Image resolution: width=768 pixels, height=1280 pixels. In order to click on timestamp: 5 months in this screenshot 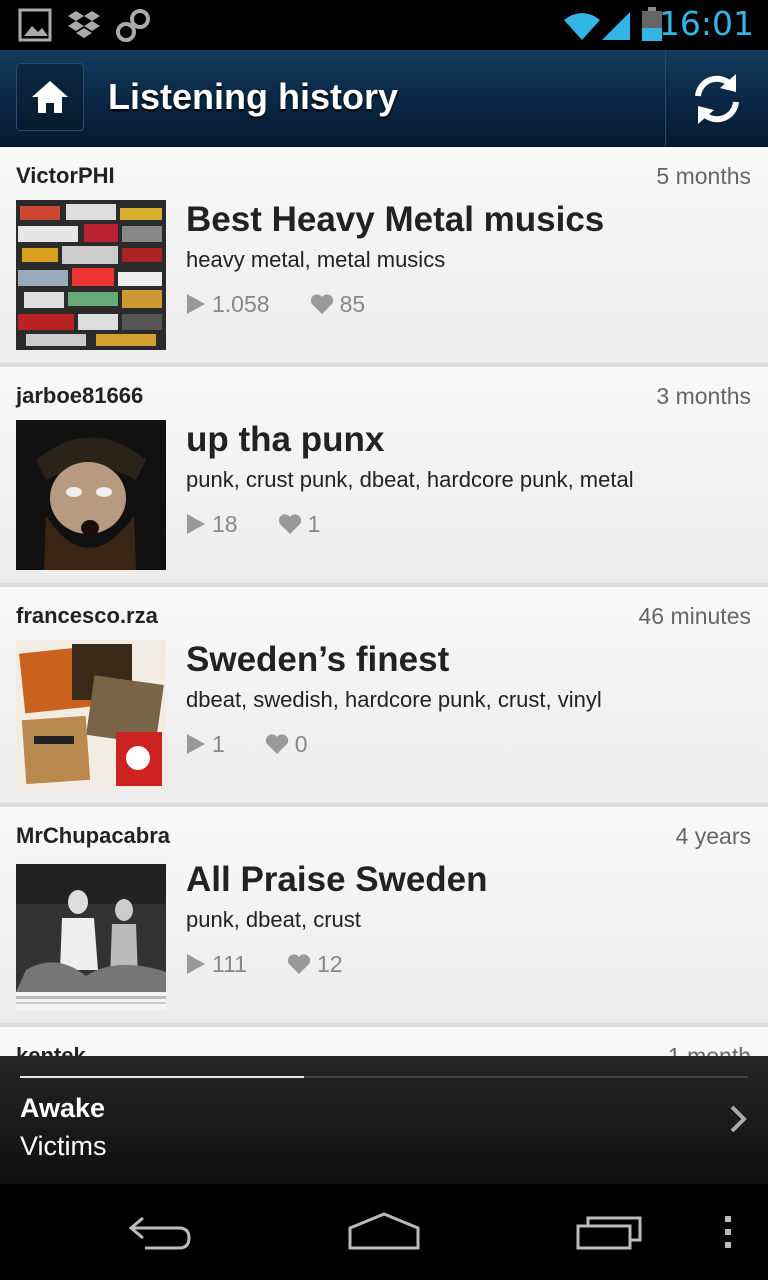, I will do `click(703, 176)`.